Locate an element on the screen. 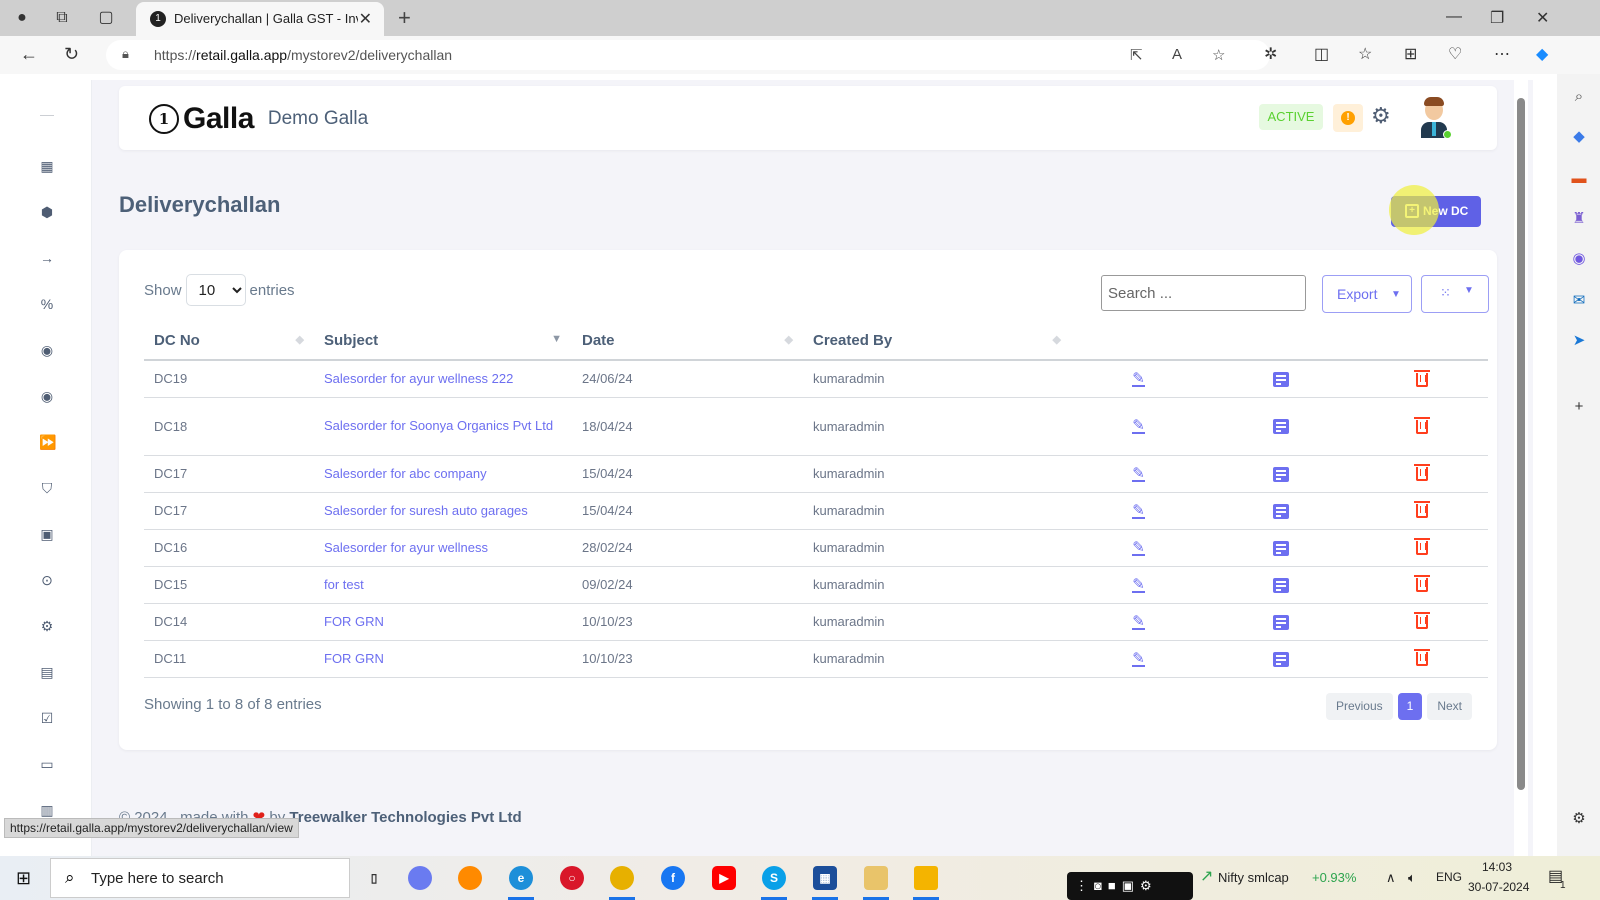 Image resolution: width=1600 pixels, height=900 pixels. favorites-icon: ☆ is located at coordinates (1365, 54).